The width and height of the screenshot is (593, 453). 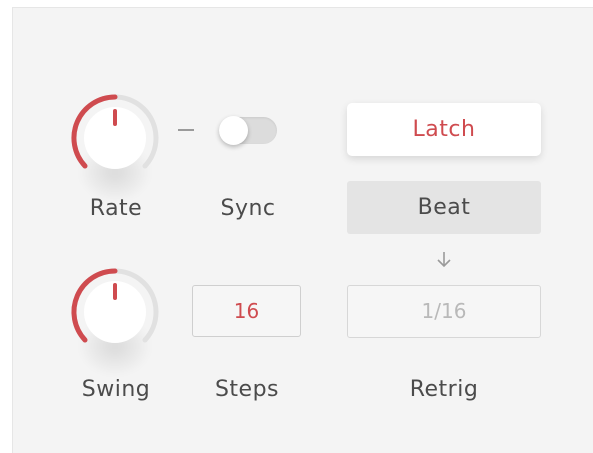 I want to click on steps-label: Steps, so click(x=247, y=389).